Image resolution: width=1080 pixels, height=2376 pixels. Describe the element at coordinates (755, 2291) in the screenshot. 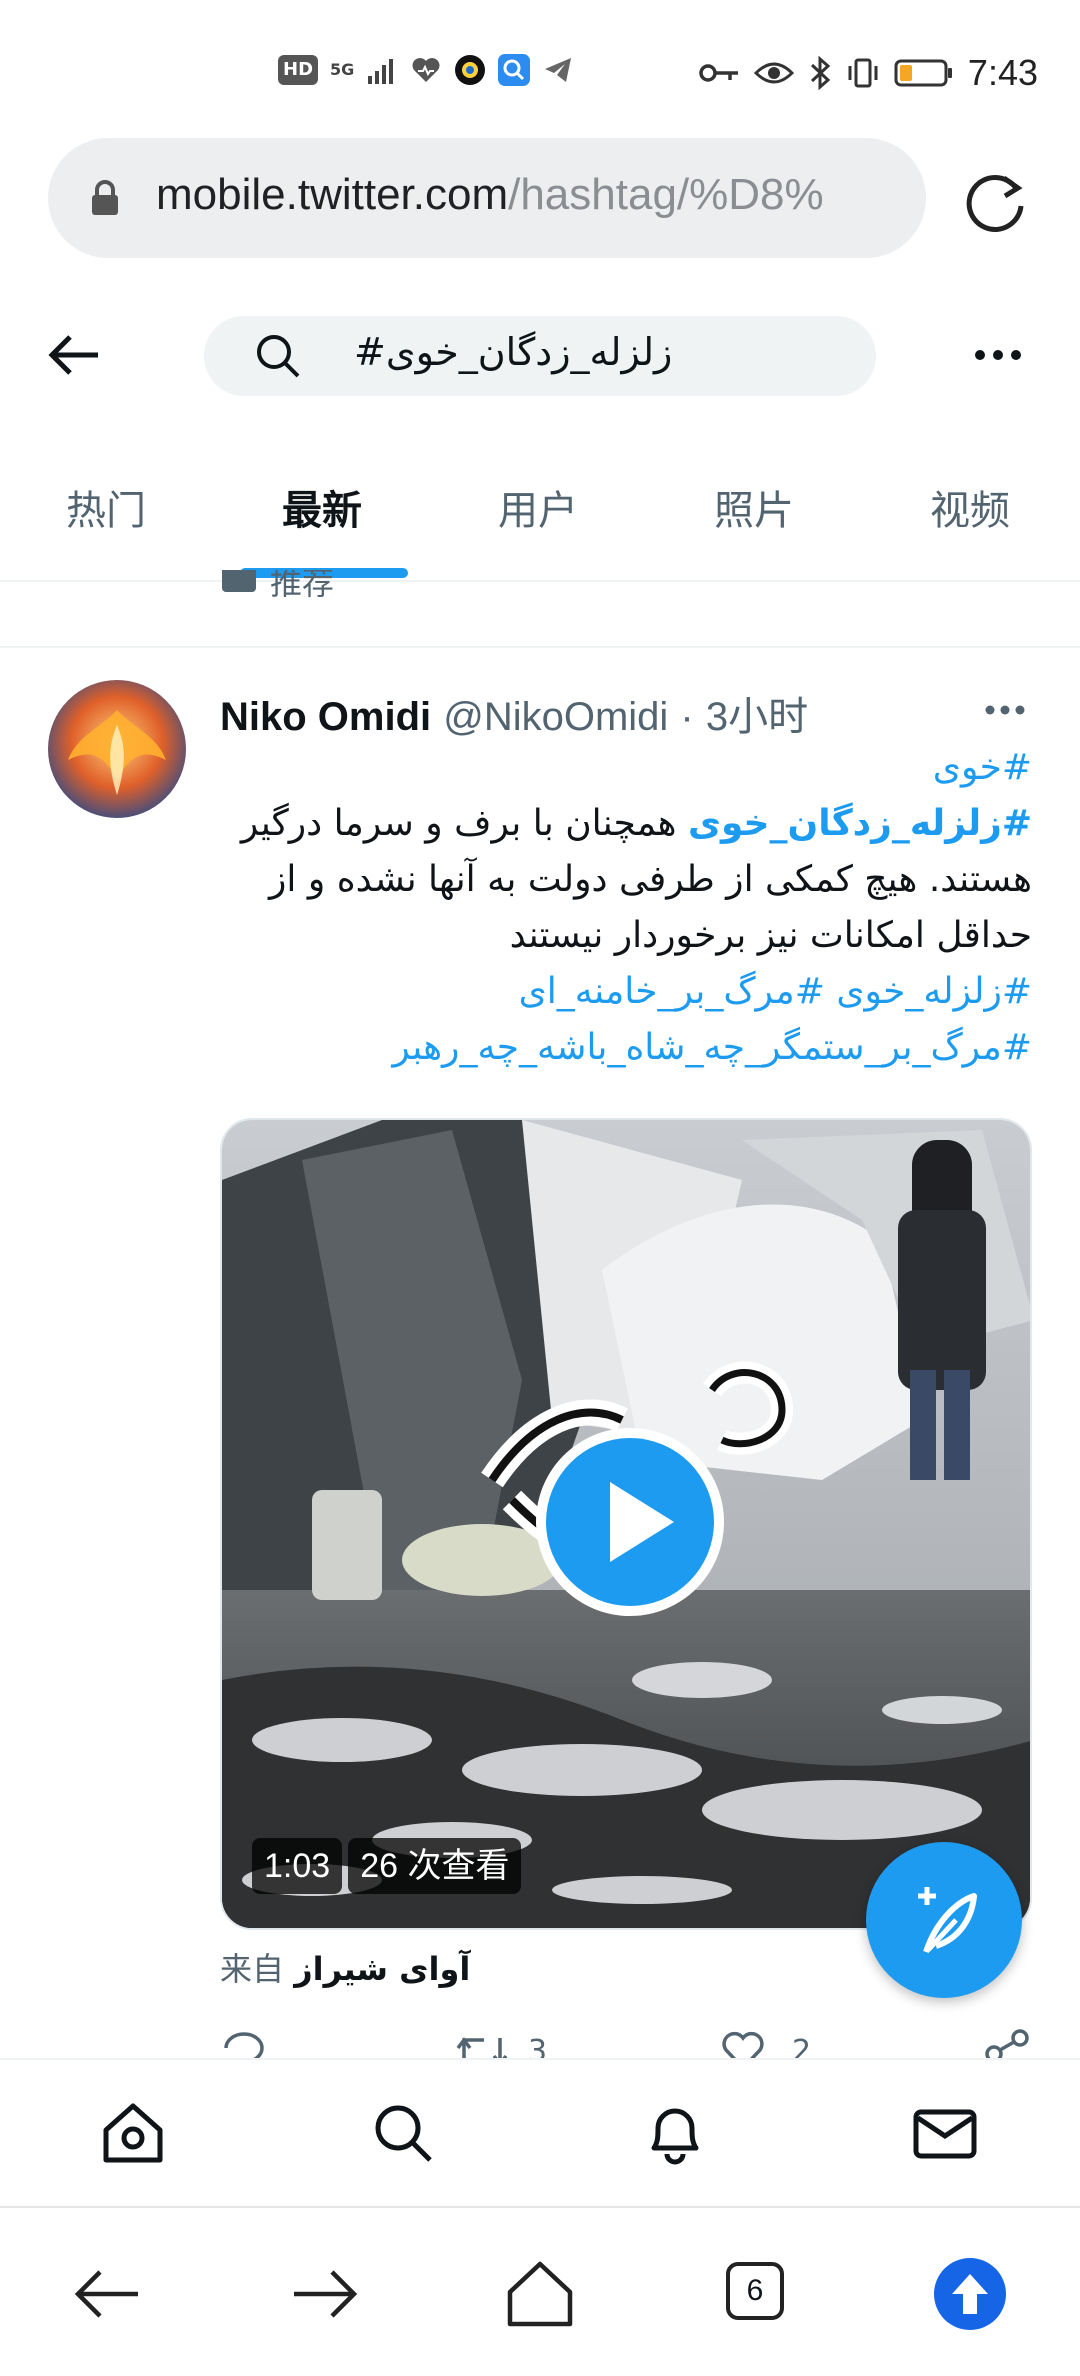

I see `tab-count: 6` at that location.